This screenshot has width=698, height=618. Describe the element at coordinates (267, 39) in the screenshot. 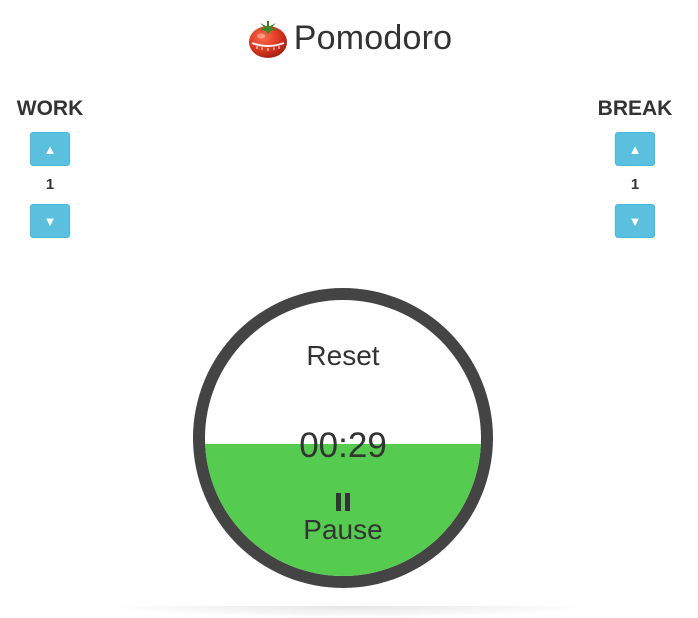

I see `tomato-icon` at that location.